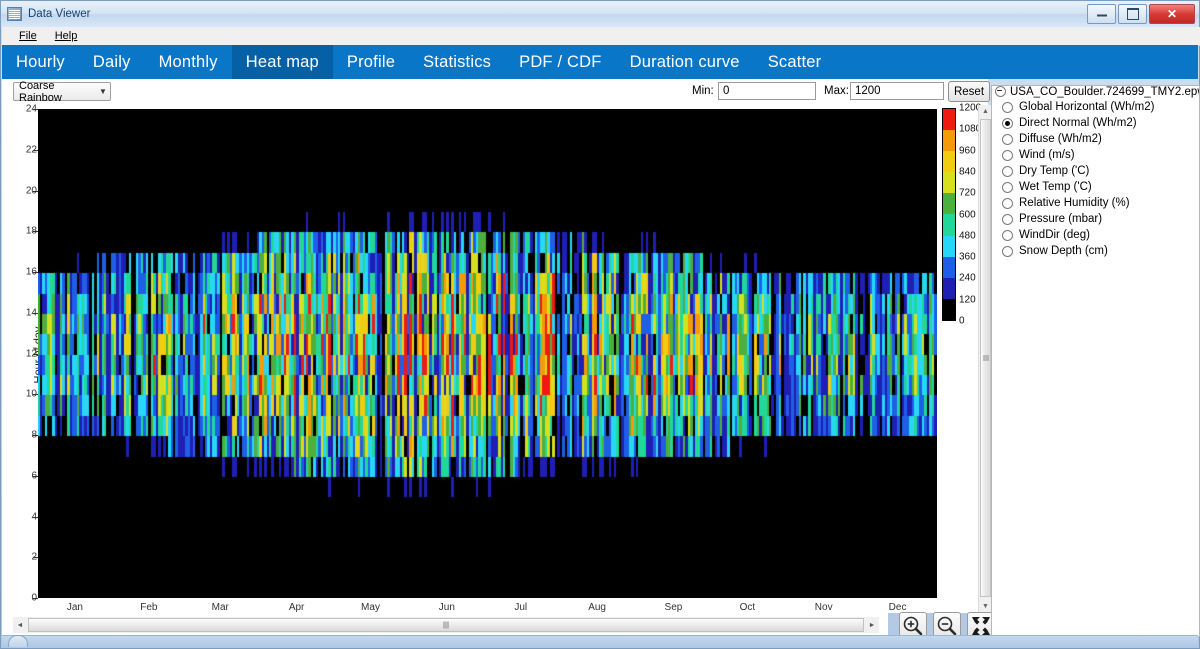  I want to click on colorbar-tick-label: 600, so click(967, 214).